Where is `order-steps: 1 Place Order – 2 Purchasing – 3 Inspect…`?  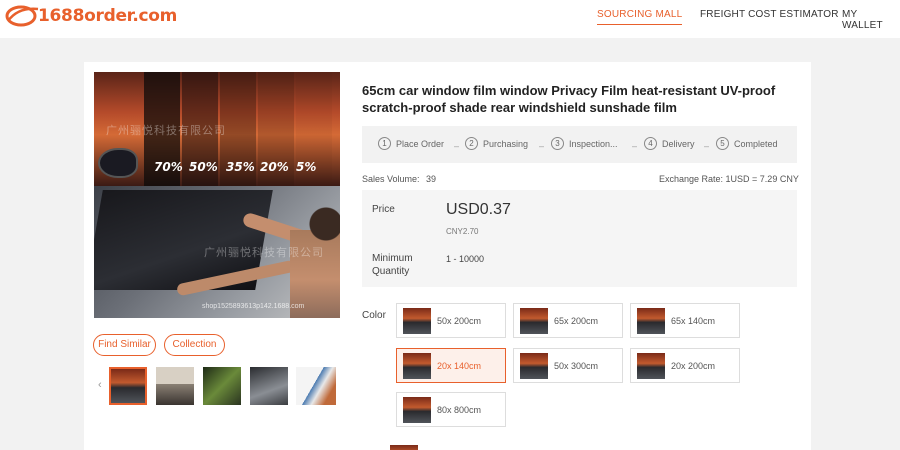 order-steps: 1 Place Order – 2 Purchasing – 3 Inspect… is located at coordinates (579, 144).